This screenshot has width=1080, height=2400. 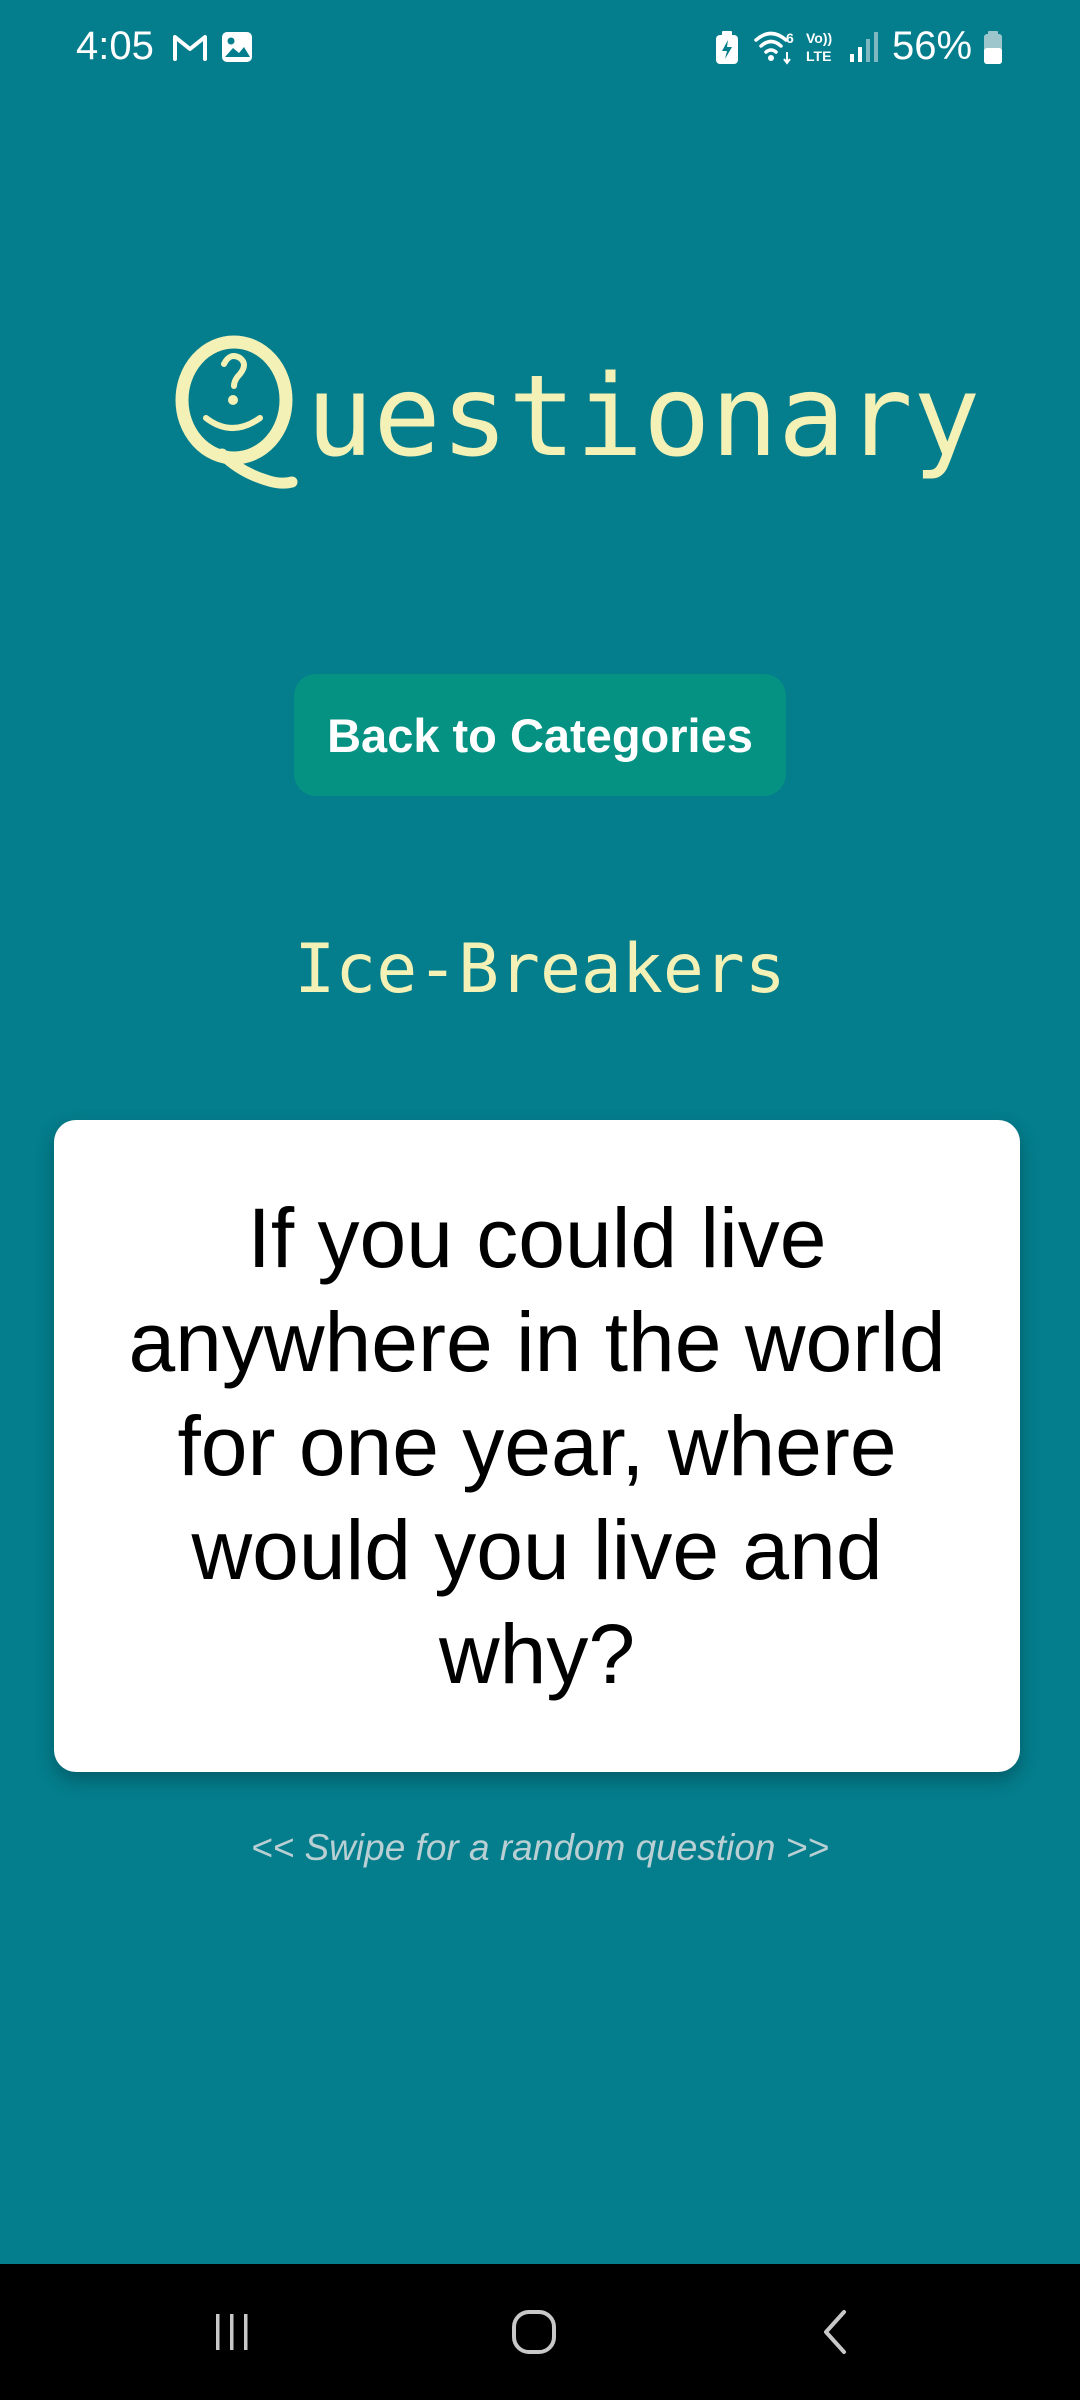 I want to click on app-logo: uestionary, so click(x=575, y=420).